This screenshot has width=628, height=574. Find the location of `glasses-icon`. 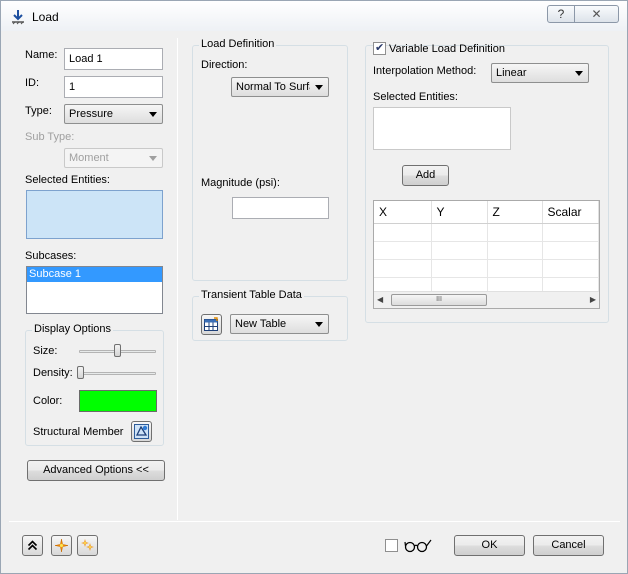

glasses-icon is located at coordinates (418, 546).